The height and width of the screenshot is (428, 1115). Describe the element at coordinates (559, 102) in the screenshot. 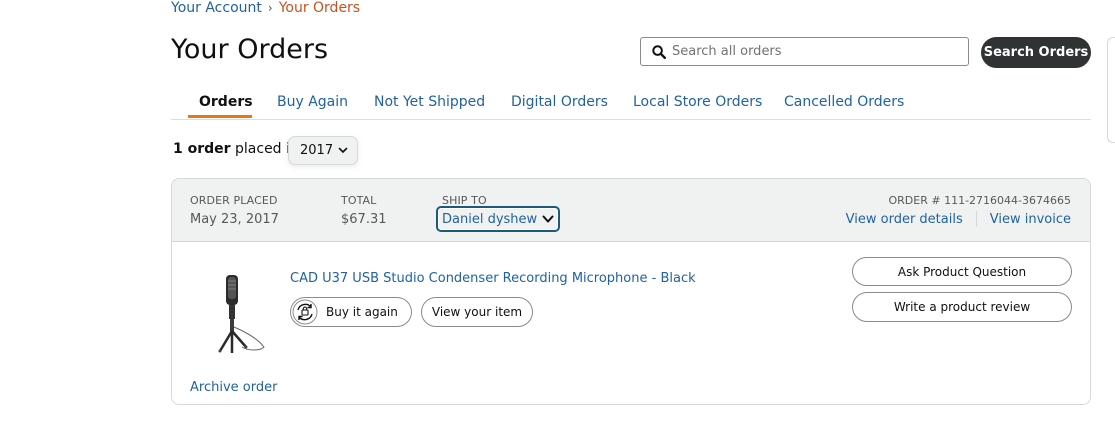

I see `tab-digital-orders: Digital Orders` at that location.